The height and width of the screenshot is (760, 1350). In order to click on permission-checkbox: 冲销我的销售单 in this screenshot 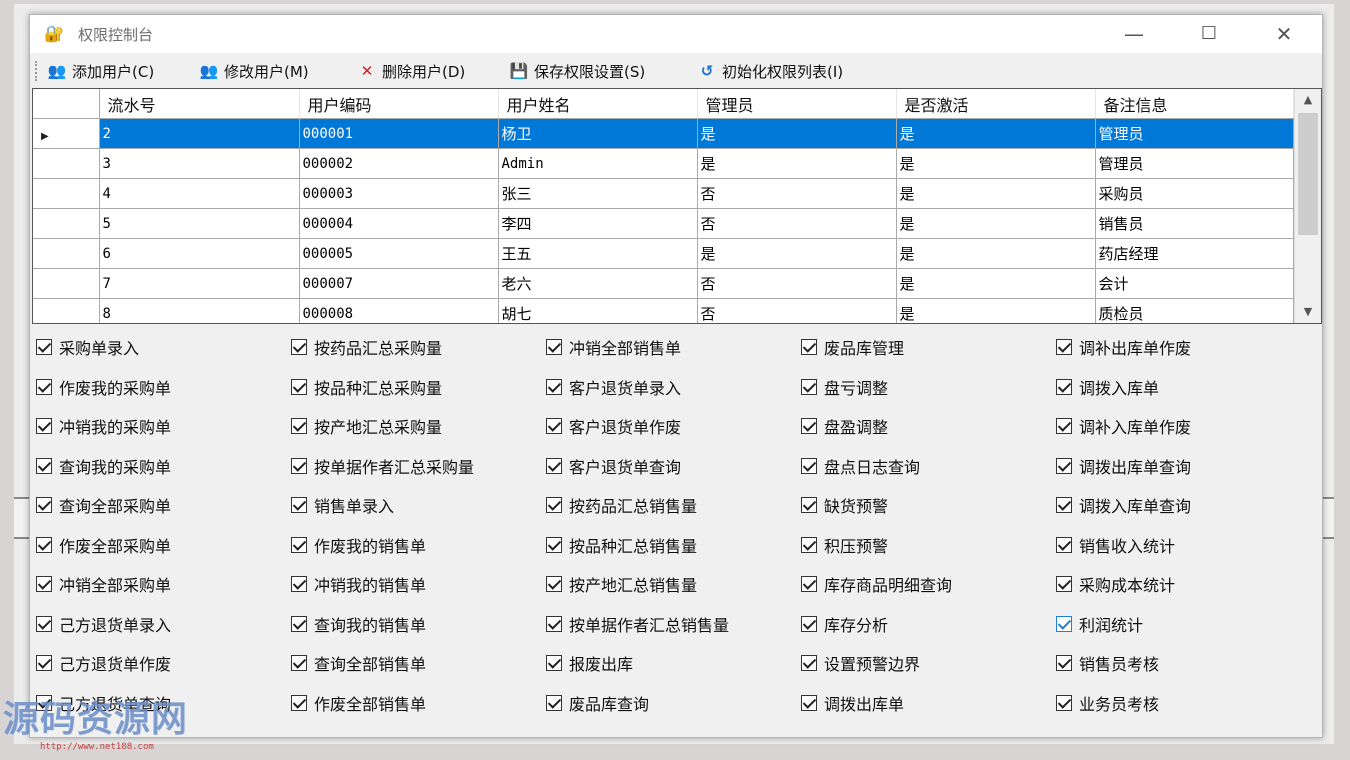, I will do `click(358, 584)`.